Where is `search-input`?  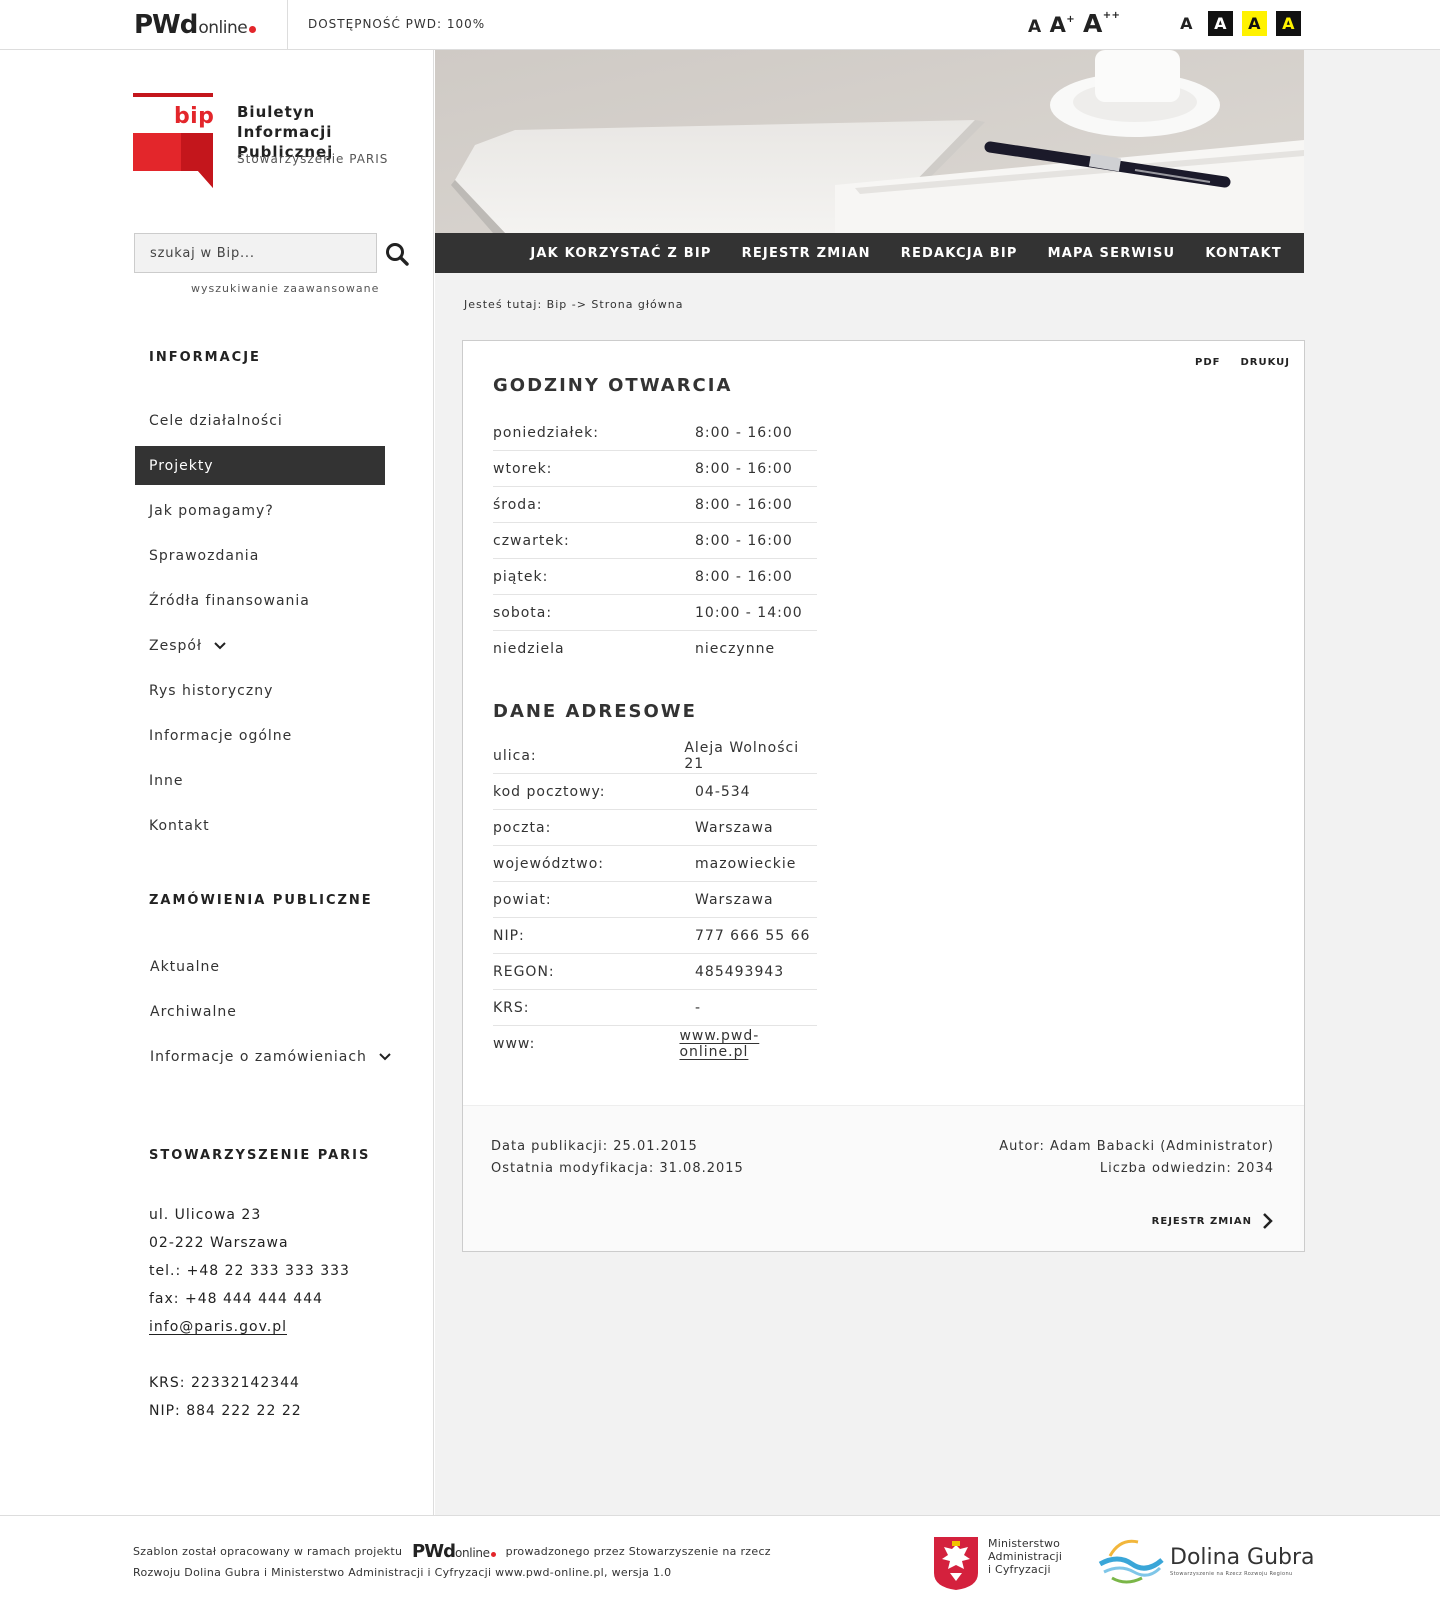 search-input is located at coordinates (255, 253).